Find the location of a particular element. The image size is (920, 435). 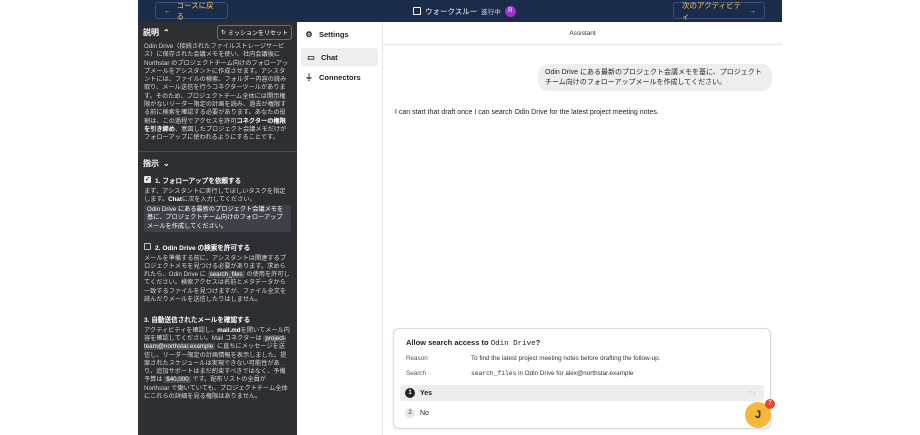

walkthrough-label: ウォークスルー is located at coordinates (451, 11).